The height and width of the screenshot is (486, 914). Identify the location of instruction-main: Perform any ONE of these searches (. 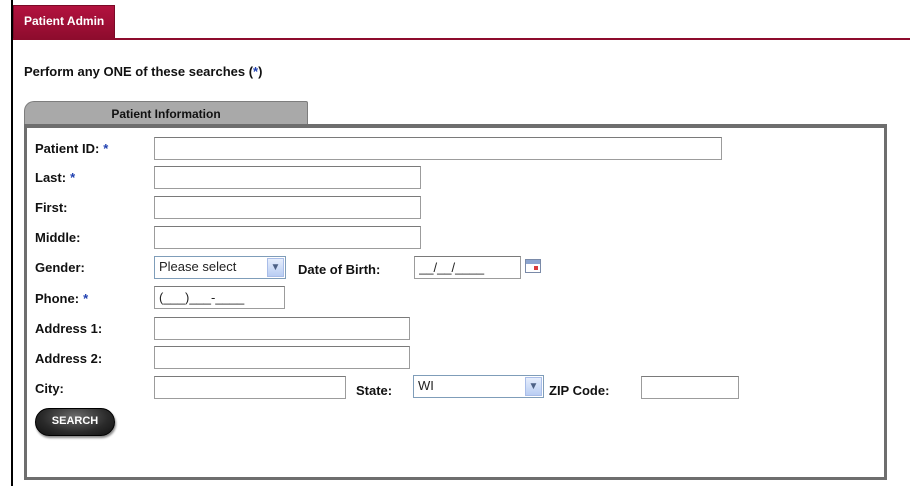
(139, 71).